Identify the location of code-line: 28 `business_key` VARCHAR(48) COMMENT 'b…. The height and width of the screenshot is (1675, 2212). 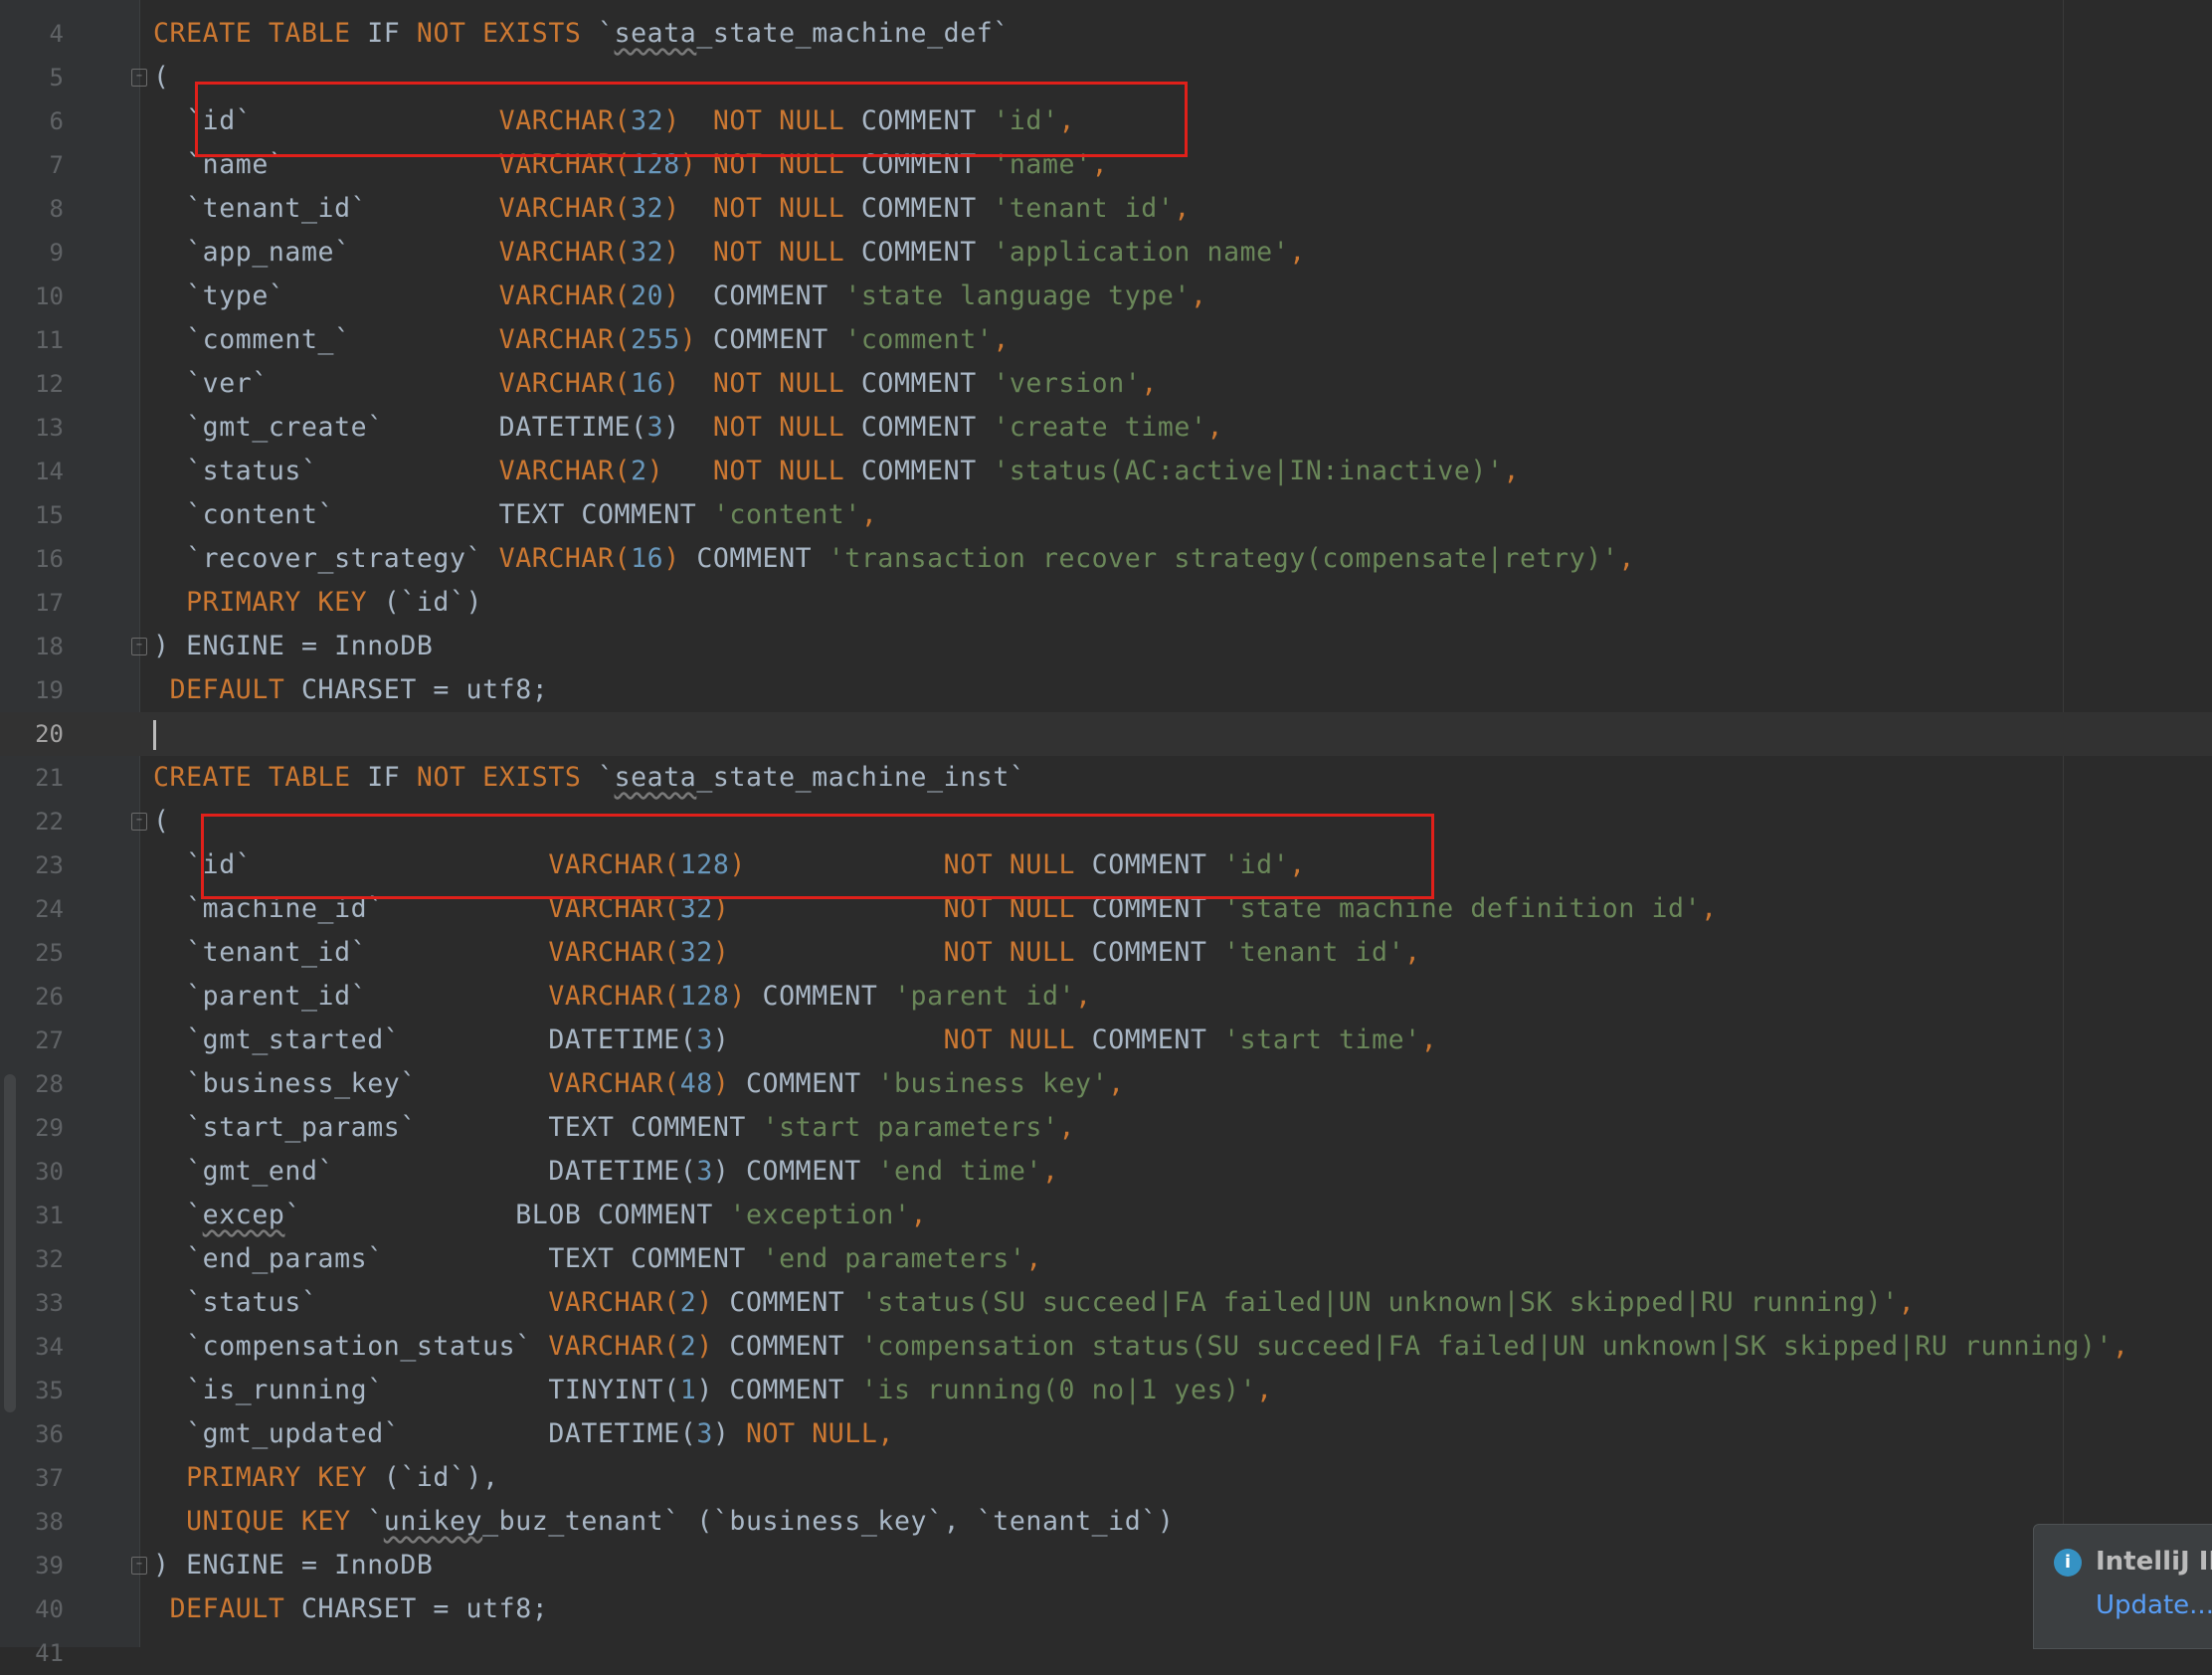
(1106, 1084).